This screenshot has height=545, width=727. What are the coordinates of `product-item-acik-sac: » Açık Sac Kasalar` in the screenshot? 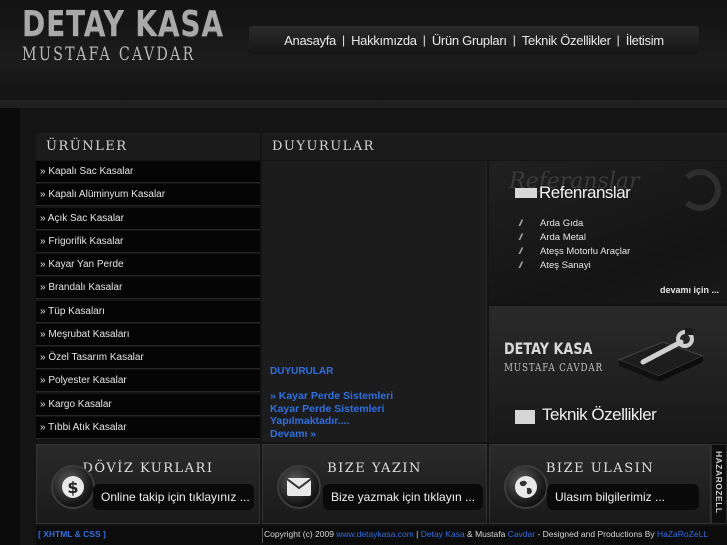 It's located at (148, 218).